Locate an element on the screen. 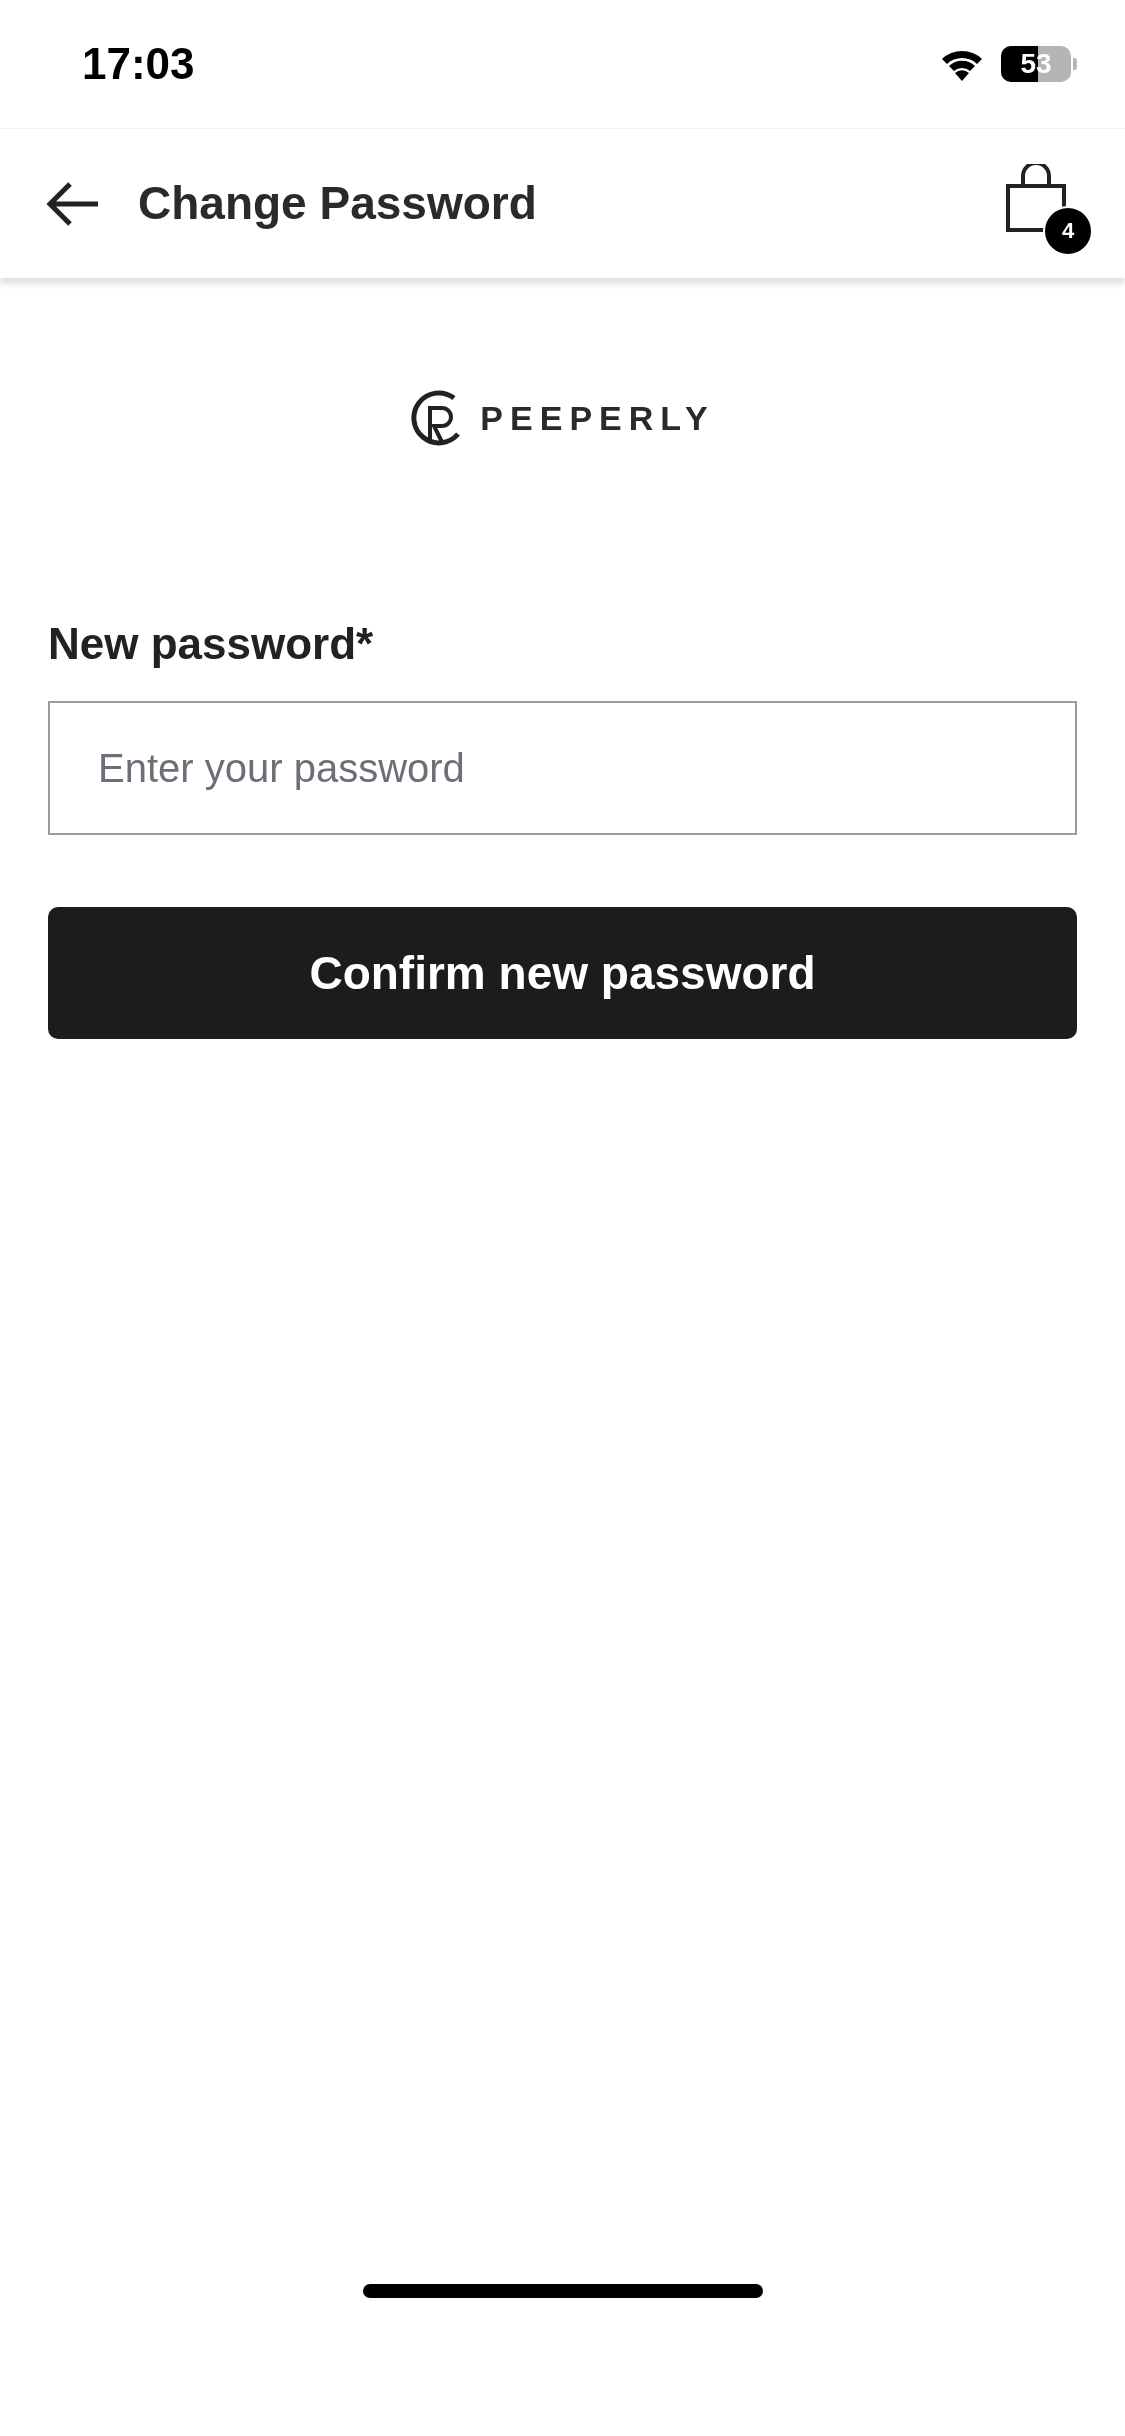 Image resolution: width=1125 pixels, height=2436 pixels. page-title: Change Password is located at coordinates (337, 203).